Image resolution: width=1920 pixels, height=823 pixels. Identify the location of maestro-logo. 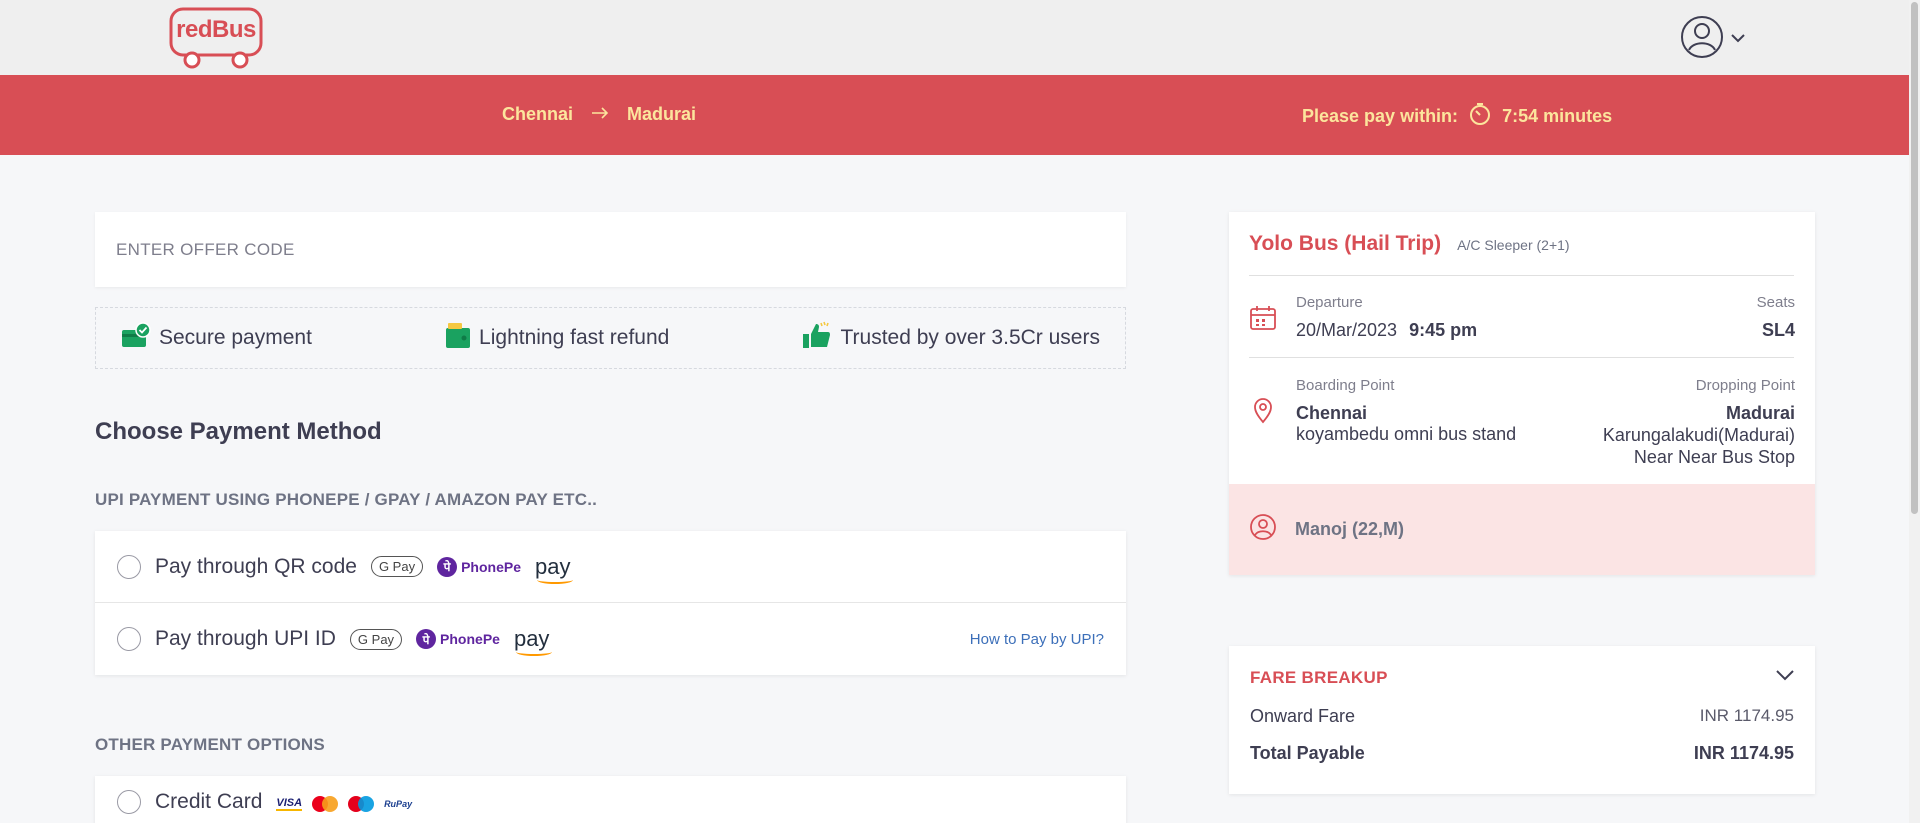
(361, 804).